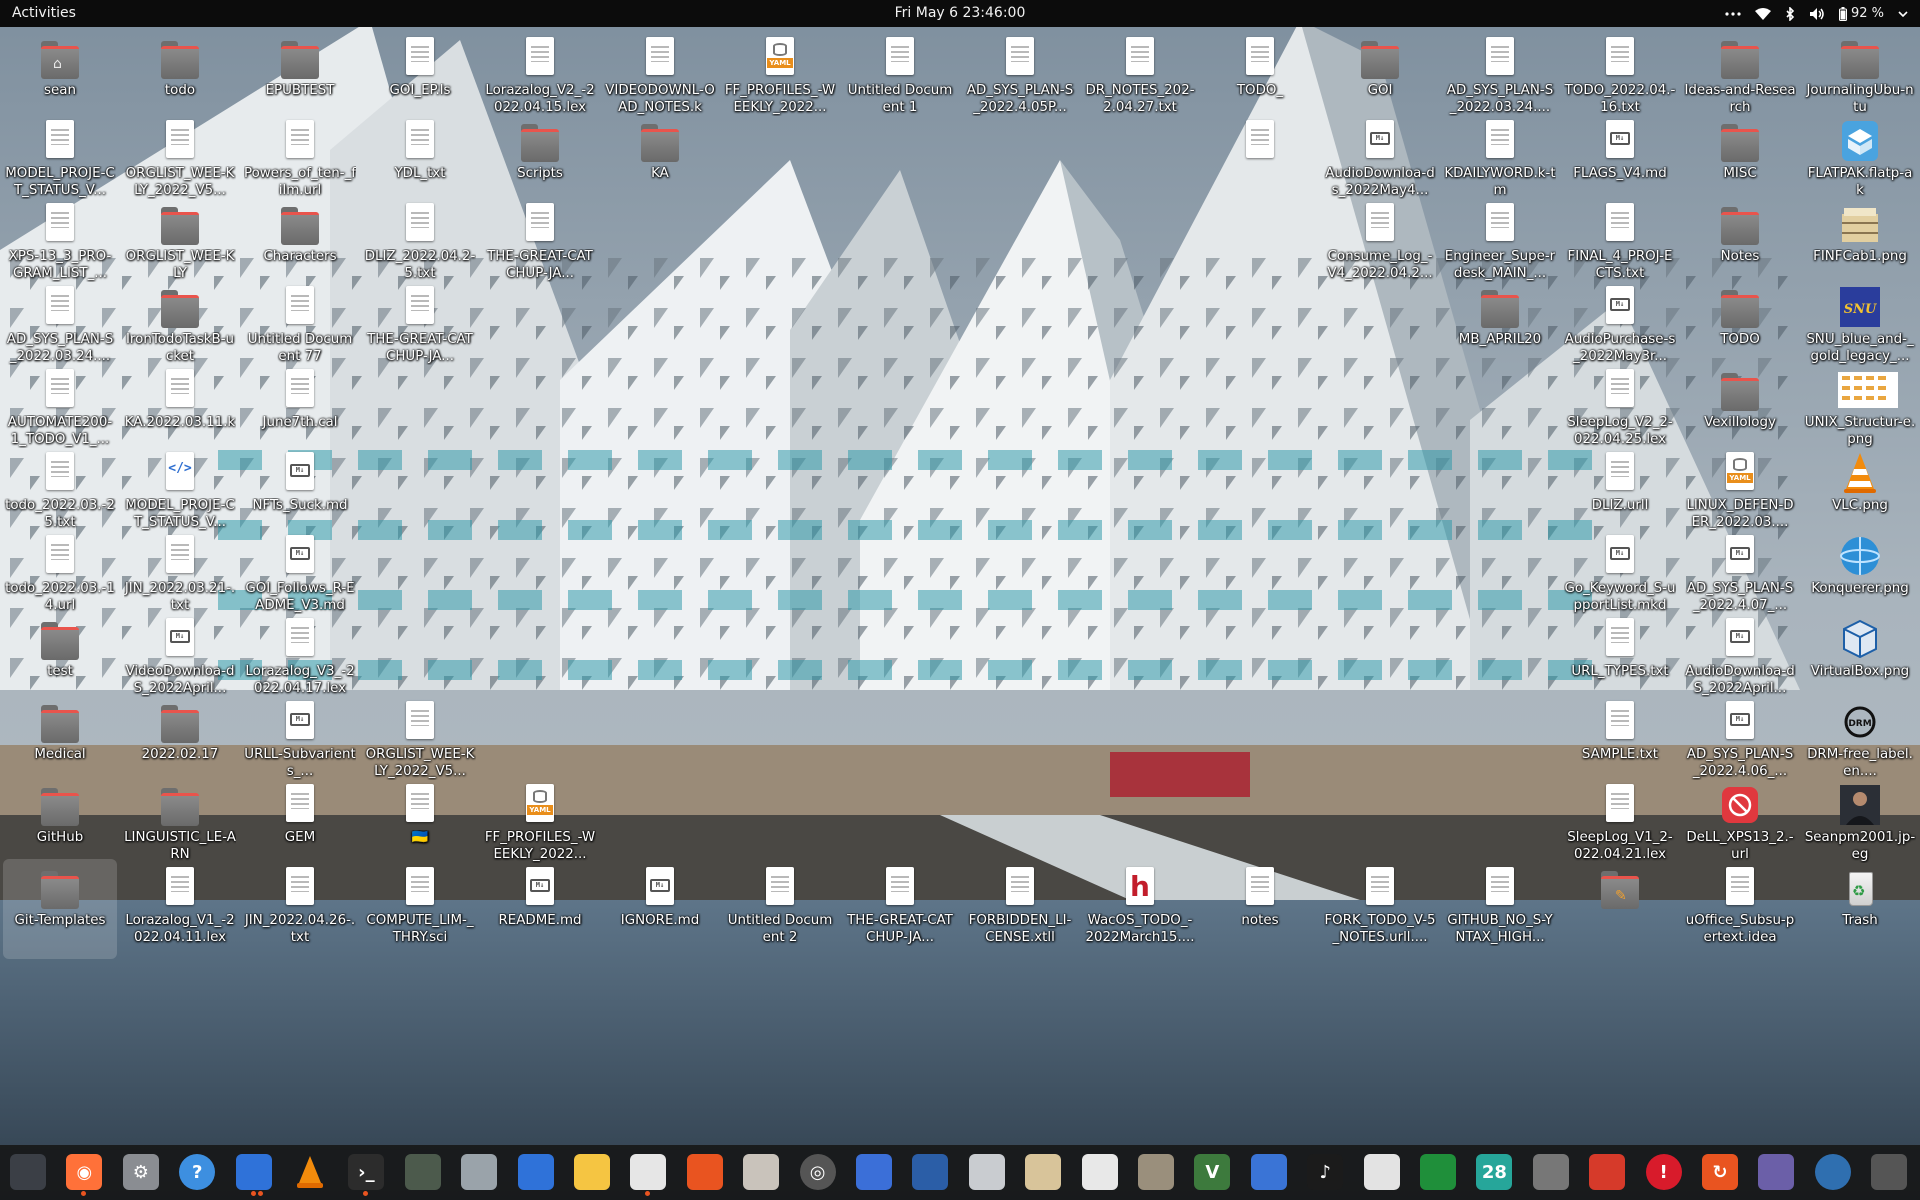 This screenshot has width=1920, height=1200. I want to click on bluetooth-icon, so click(1790, 13).